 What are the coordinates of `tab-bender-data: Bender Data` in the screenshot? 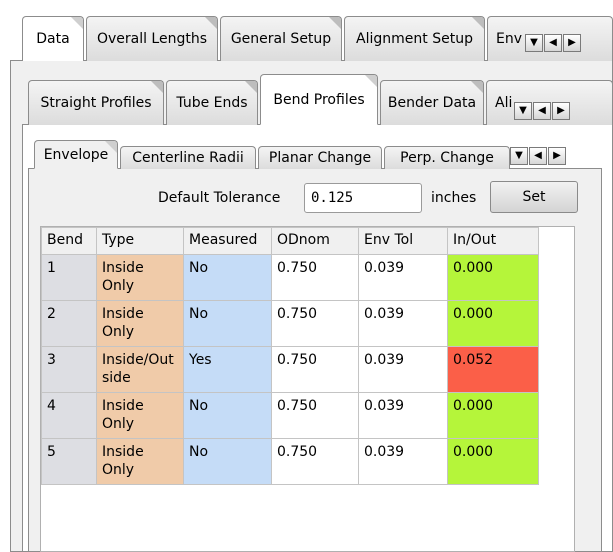 It's located at (432, 102).